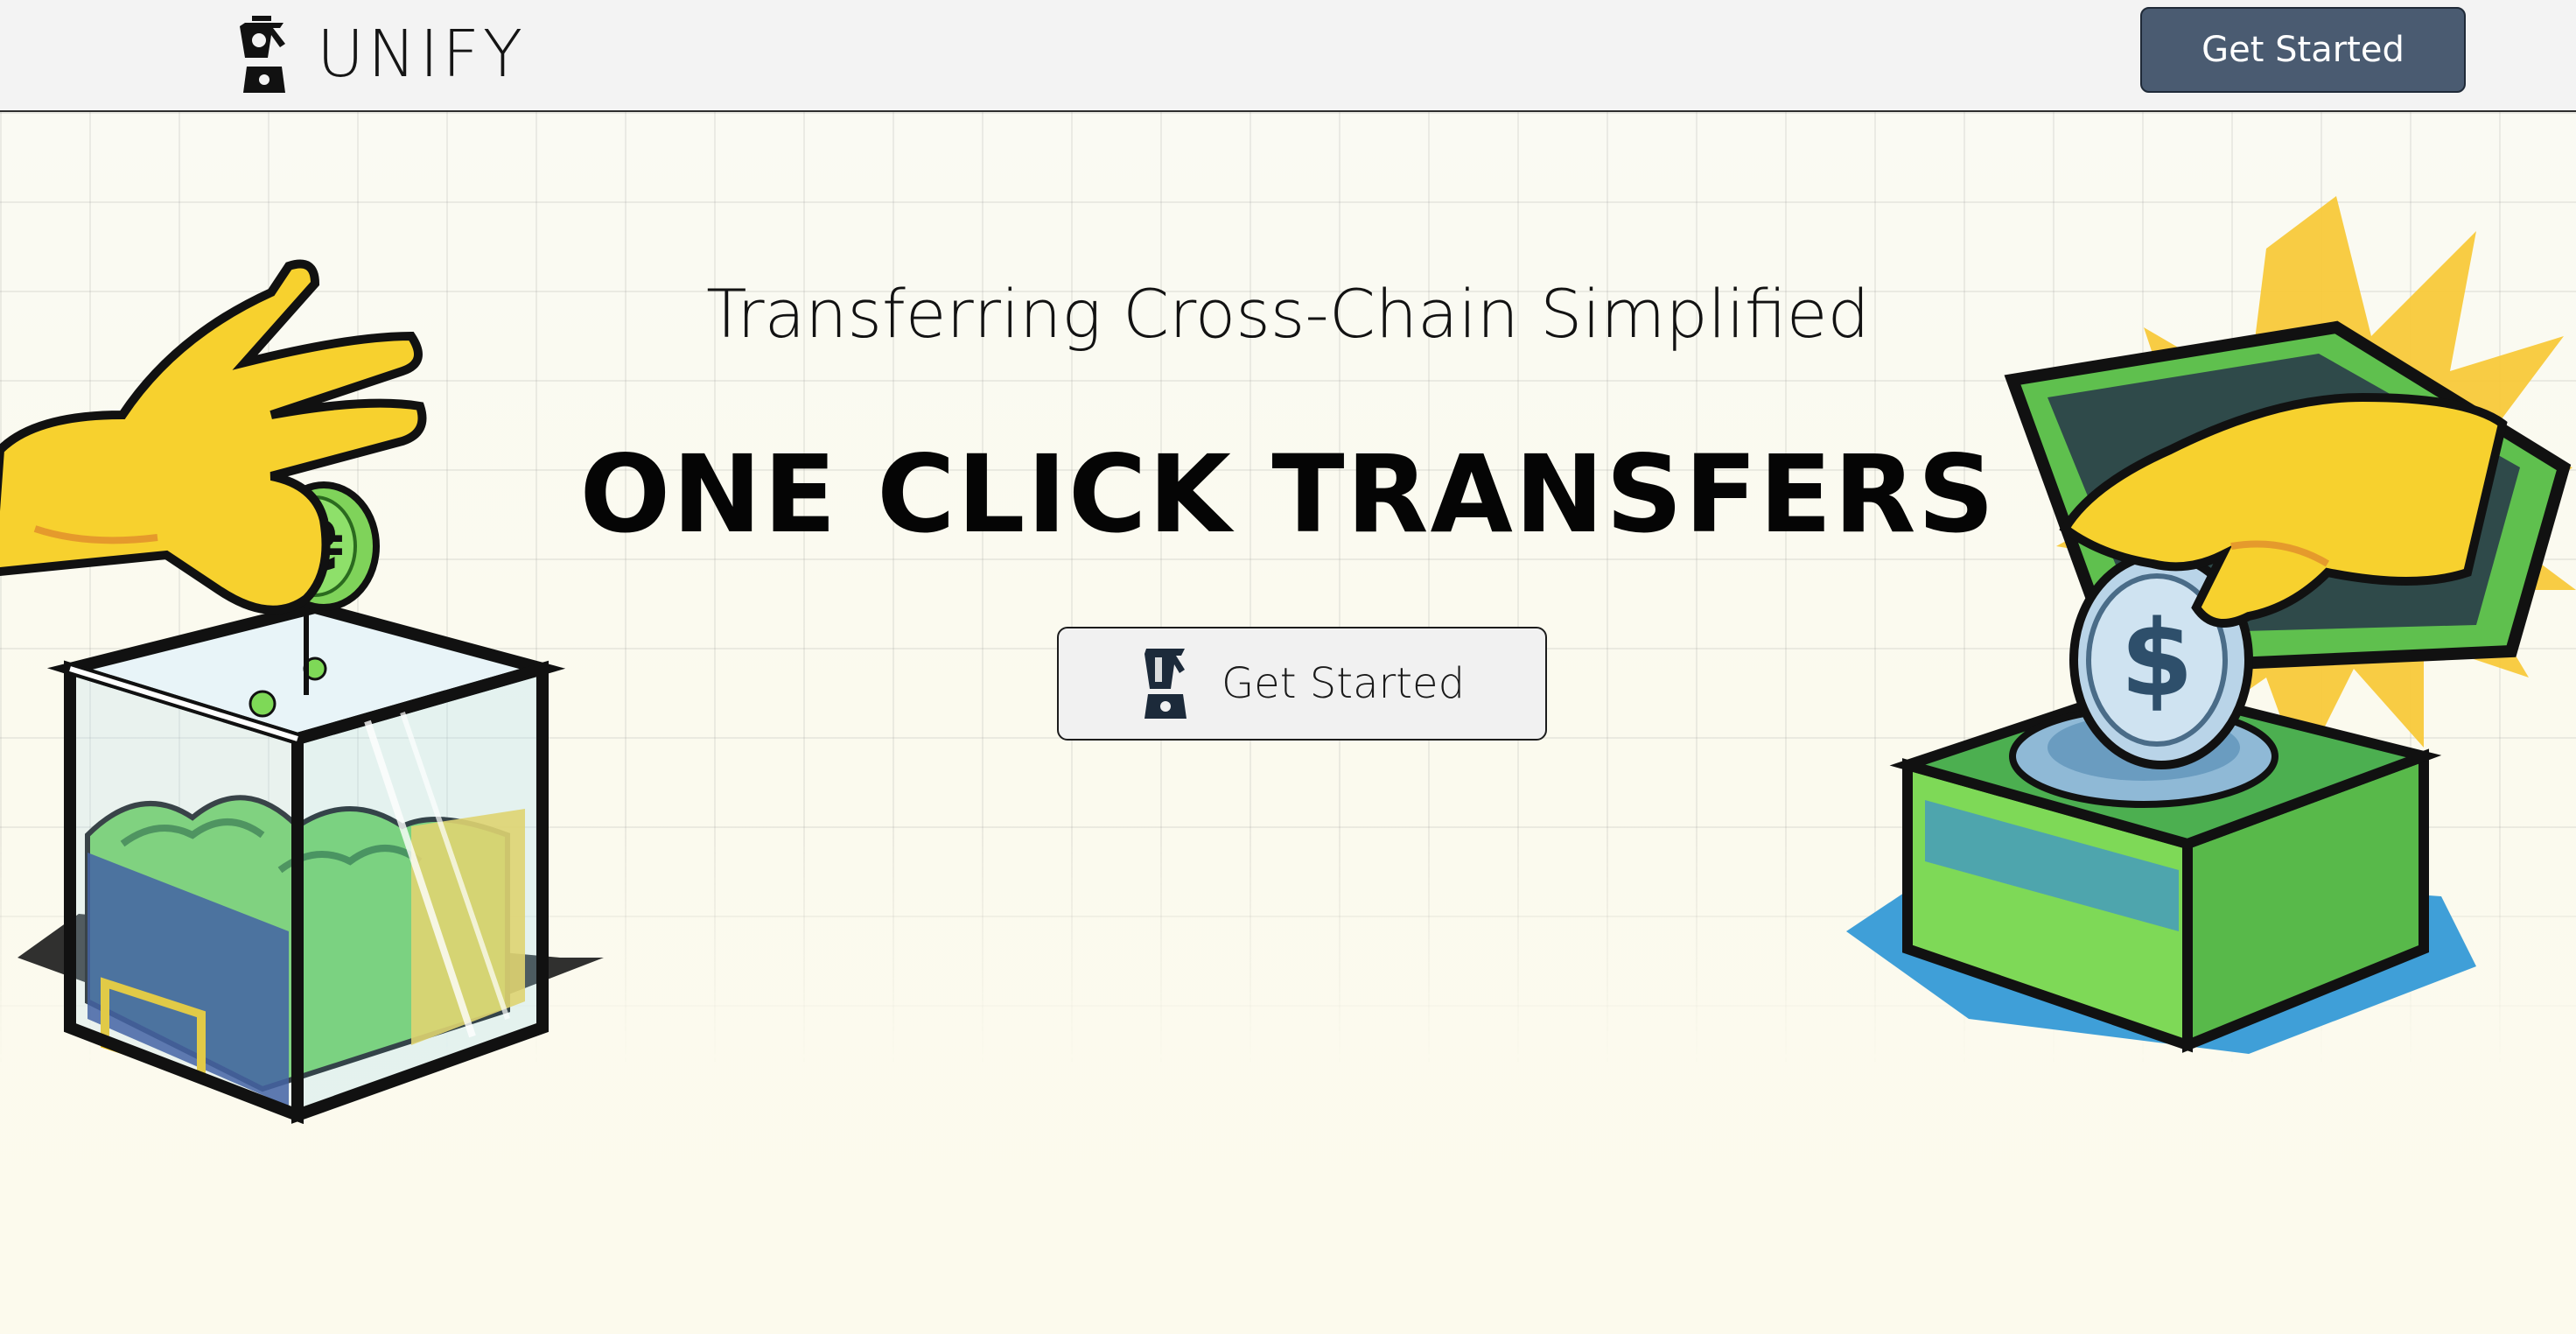  I want to click on hero-cta-label: Get Started, so click(1343, 683).